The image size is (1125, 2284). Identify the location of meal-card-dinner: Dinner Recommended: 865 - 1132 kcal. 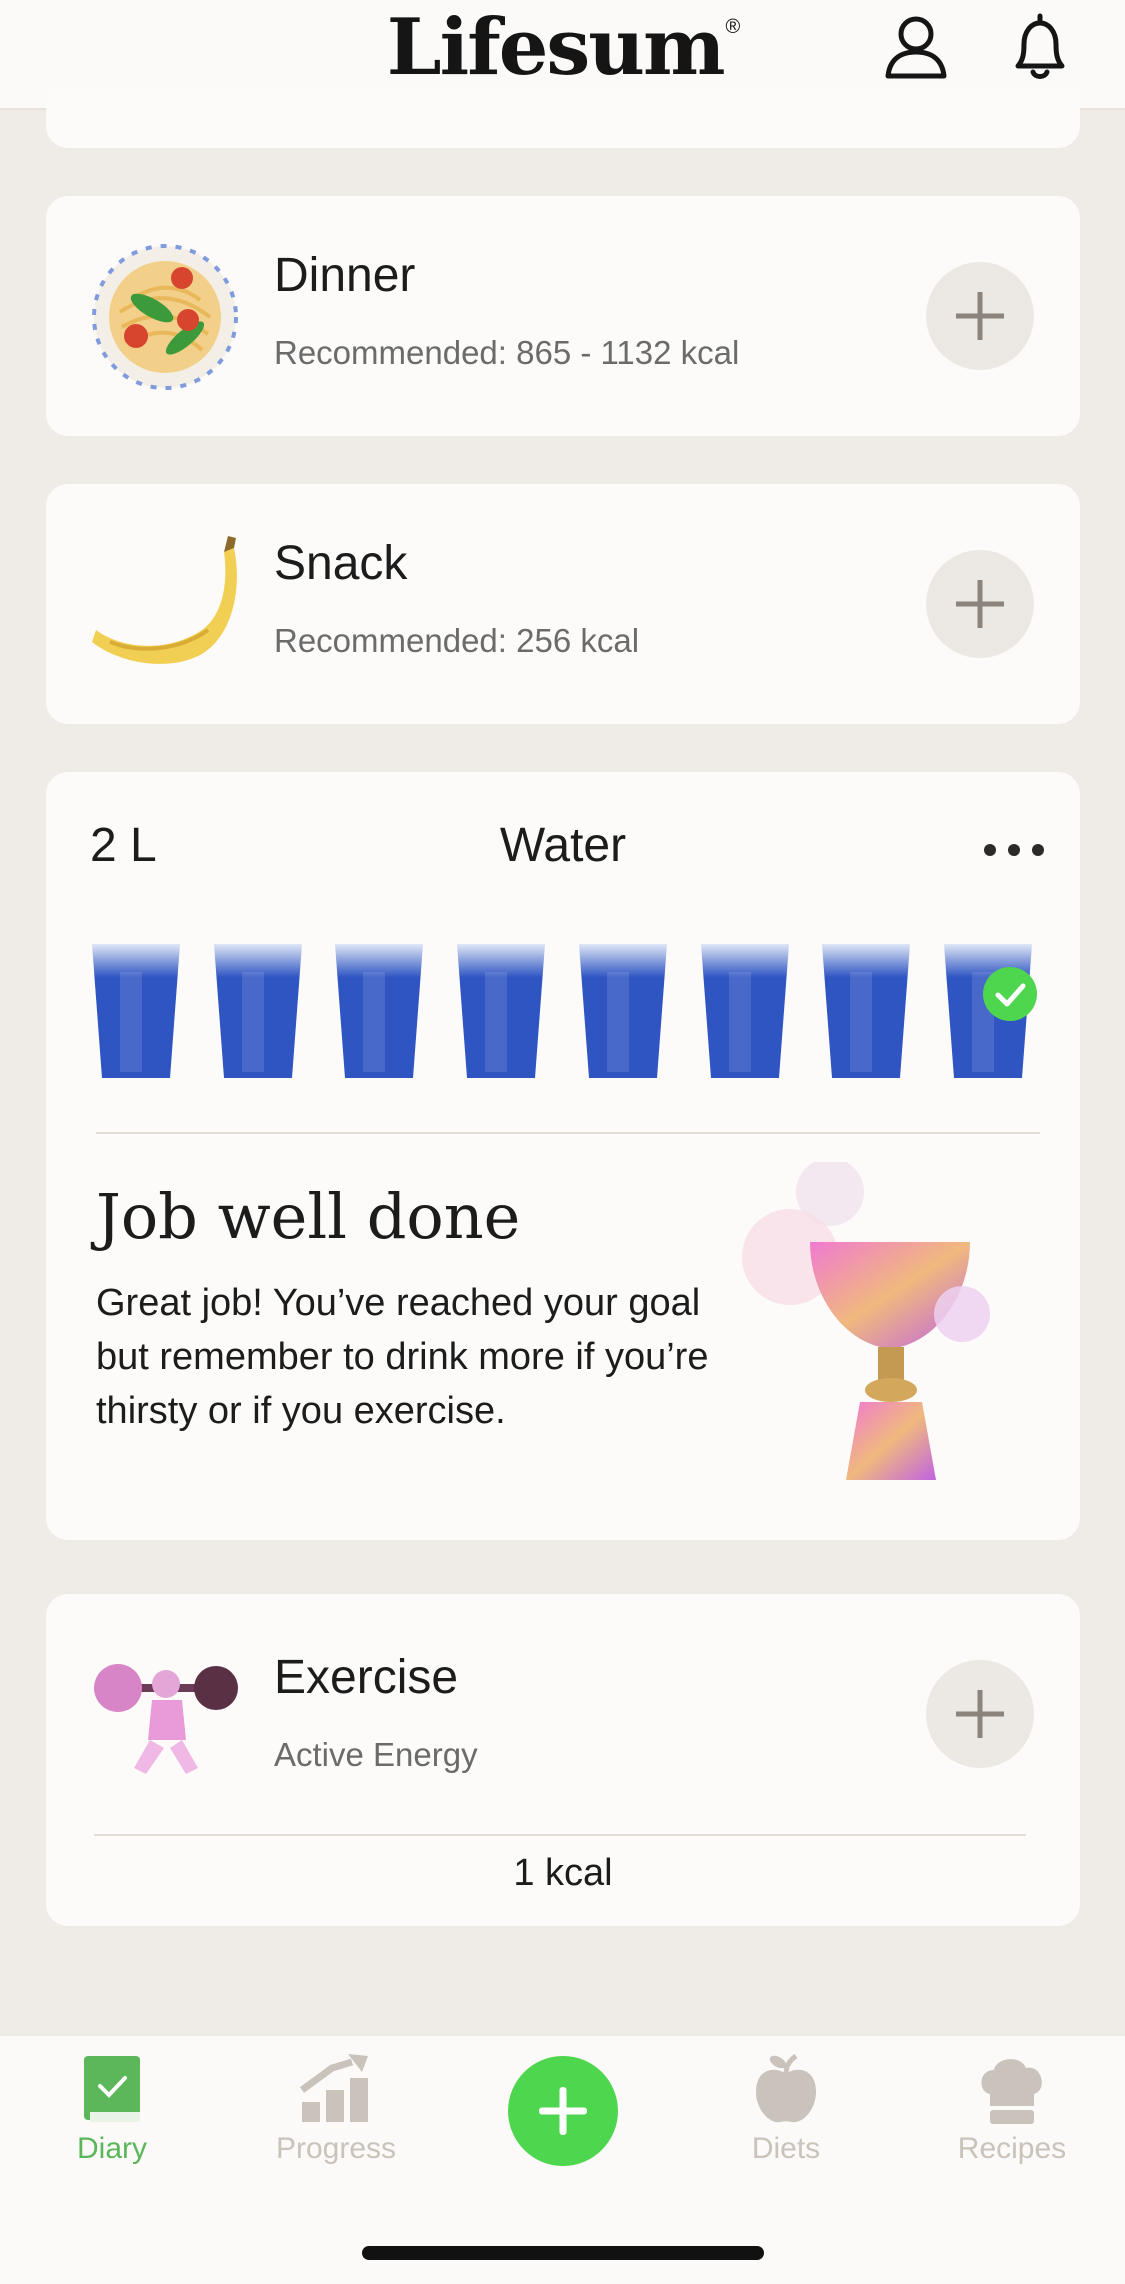
(563, 316).